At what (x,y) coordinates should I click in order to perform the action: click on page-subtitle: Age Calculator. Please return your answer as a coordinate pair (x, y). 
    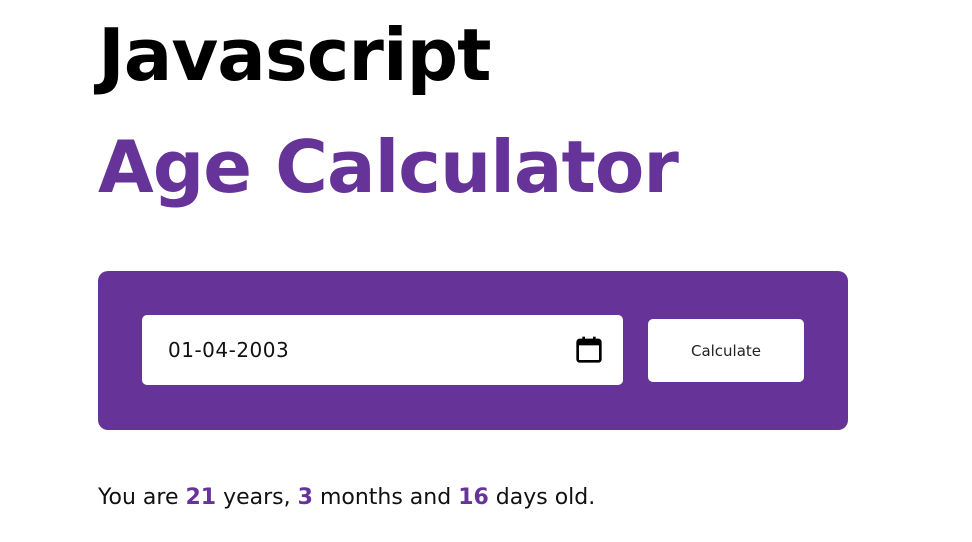
    Looking at the image, I should click on (388, 167).